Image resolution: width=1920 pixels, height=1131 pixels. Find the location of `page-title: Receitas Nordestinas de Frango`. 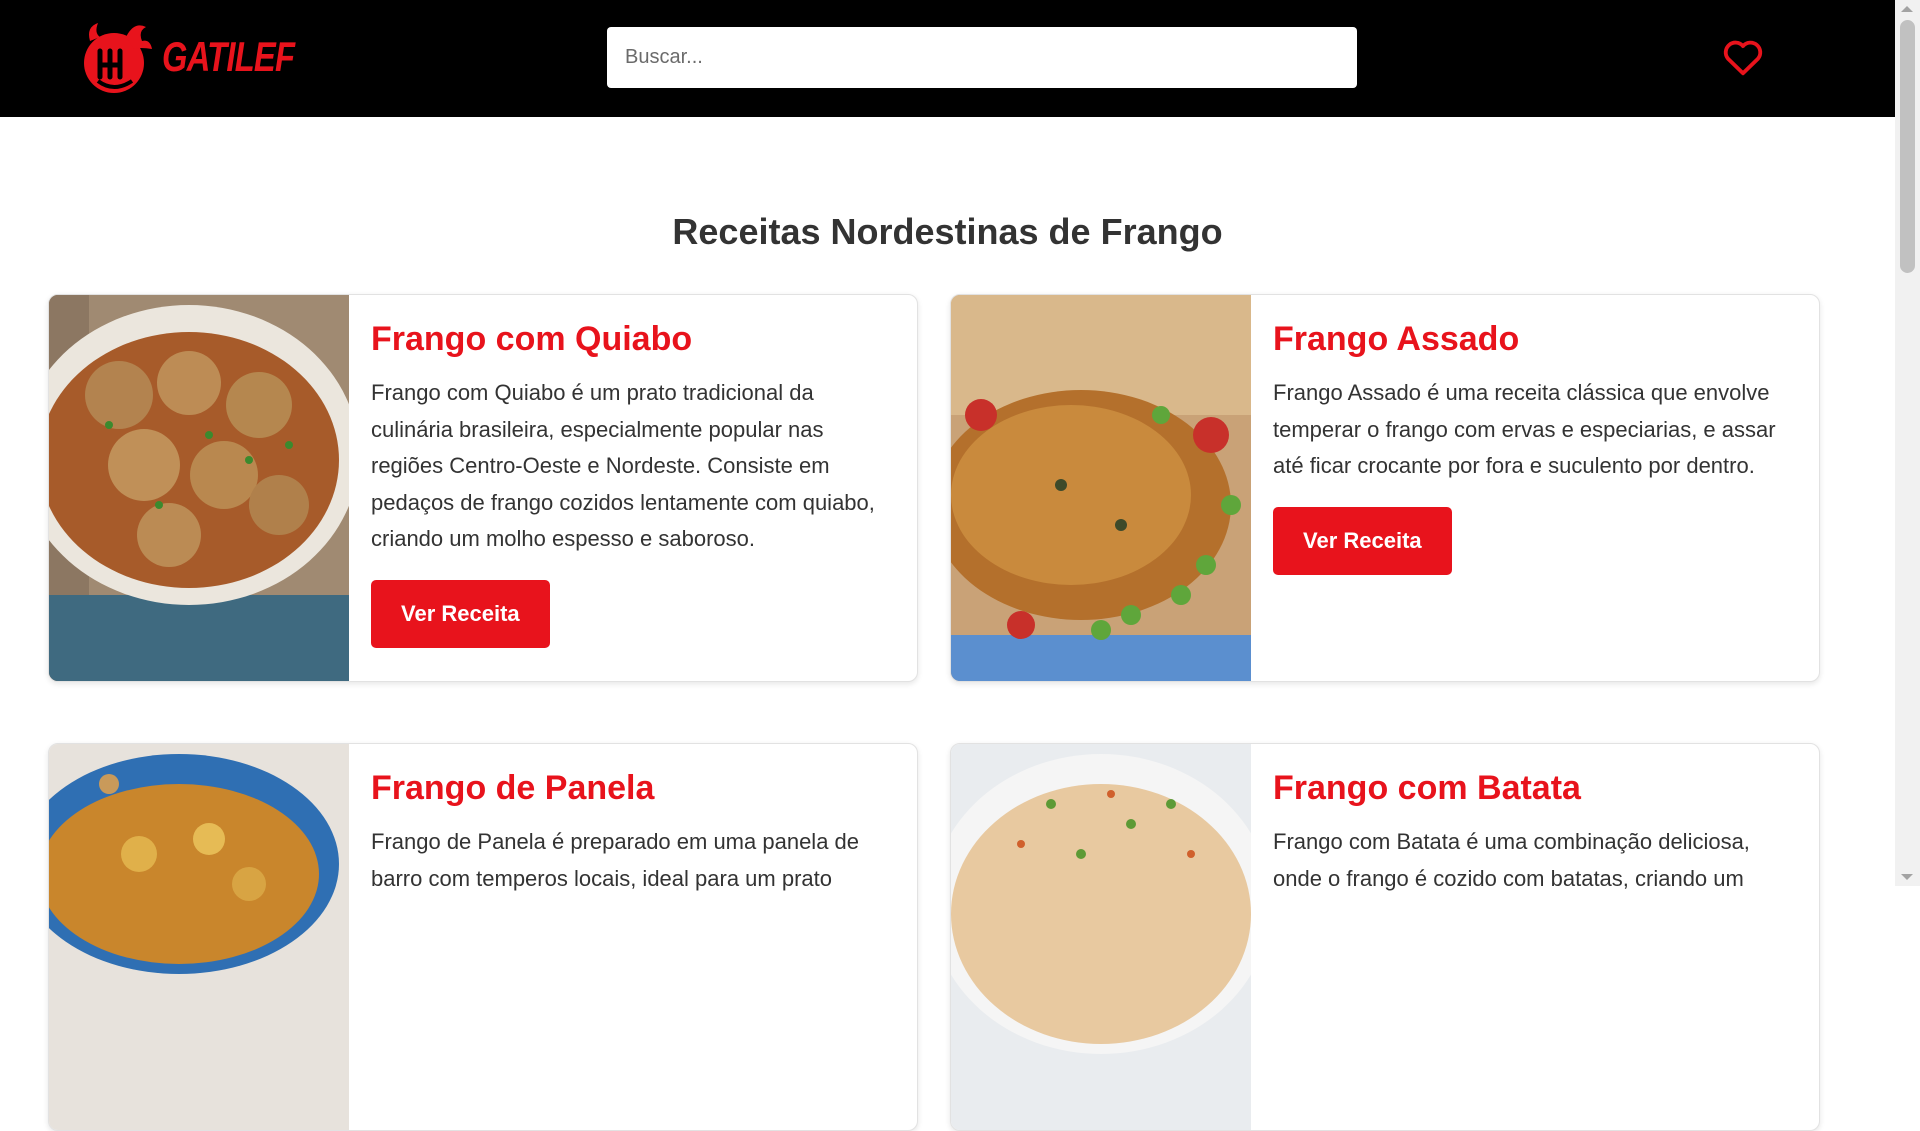

page-title: Receitas Nordestinas de Frango is located at coordinates (947, 231).